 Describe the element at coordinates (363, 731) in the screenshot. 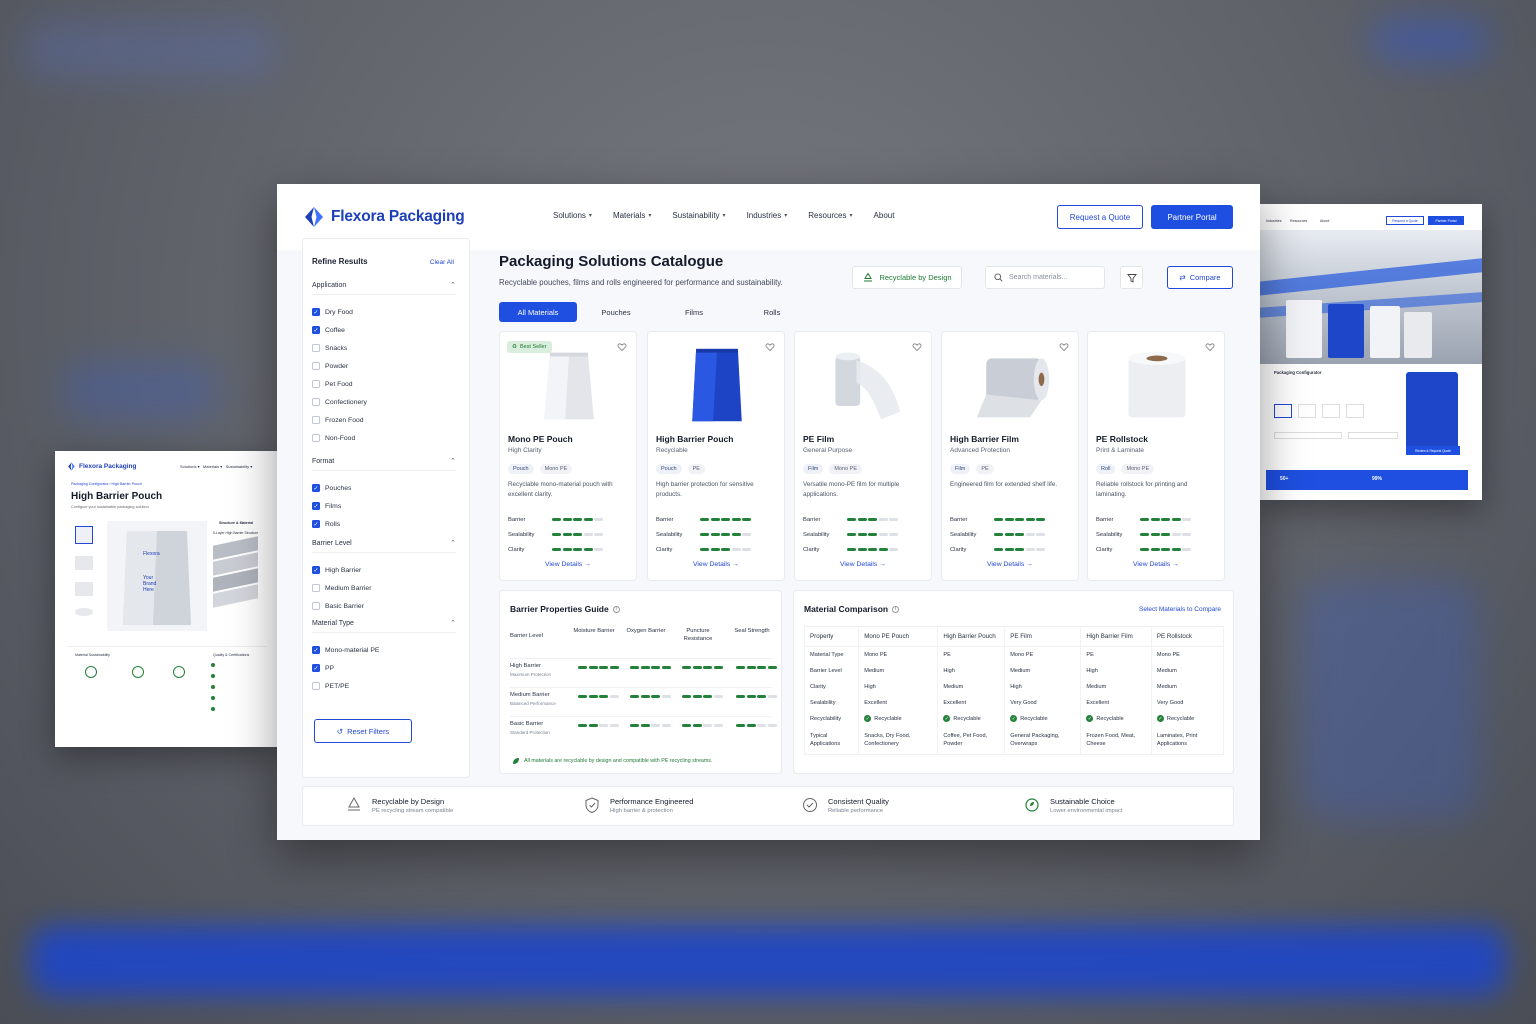

I see `reset-filters-button: ↺ Reset Filters` at that location.